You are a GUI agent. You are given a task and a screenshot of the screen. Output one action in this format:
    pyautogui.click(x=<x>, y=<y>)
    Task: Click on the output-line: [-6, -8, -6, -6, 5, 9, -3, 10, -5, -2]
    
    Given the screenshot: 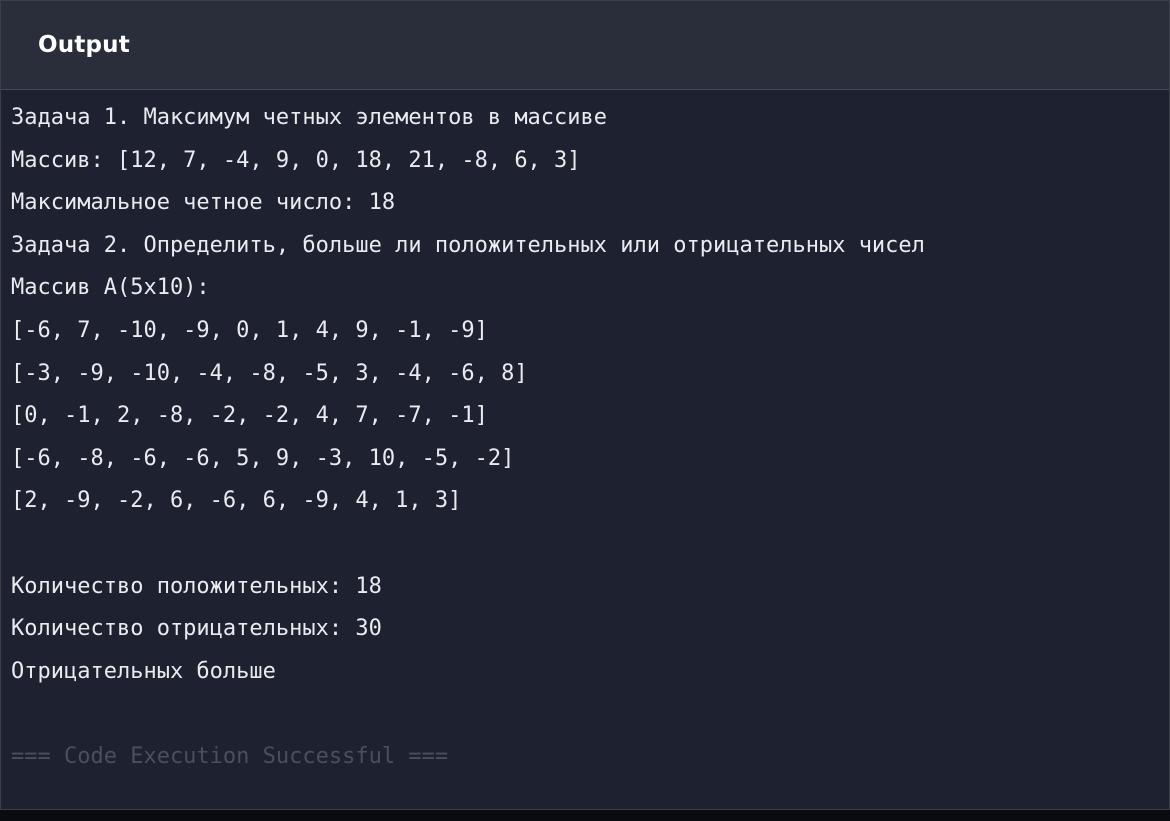 What is the action you would take?
    pyautogui.click(x=263, y=458)
    